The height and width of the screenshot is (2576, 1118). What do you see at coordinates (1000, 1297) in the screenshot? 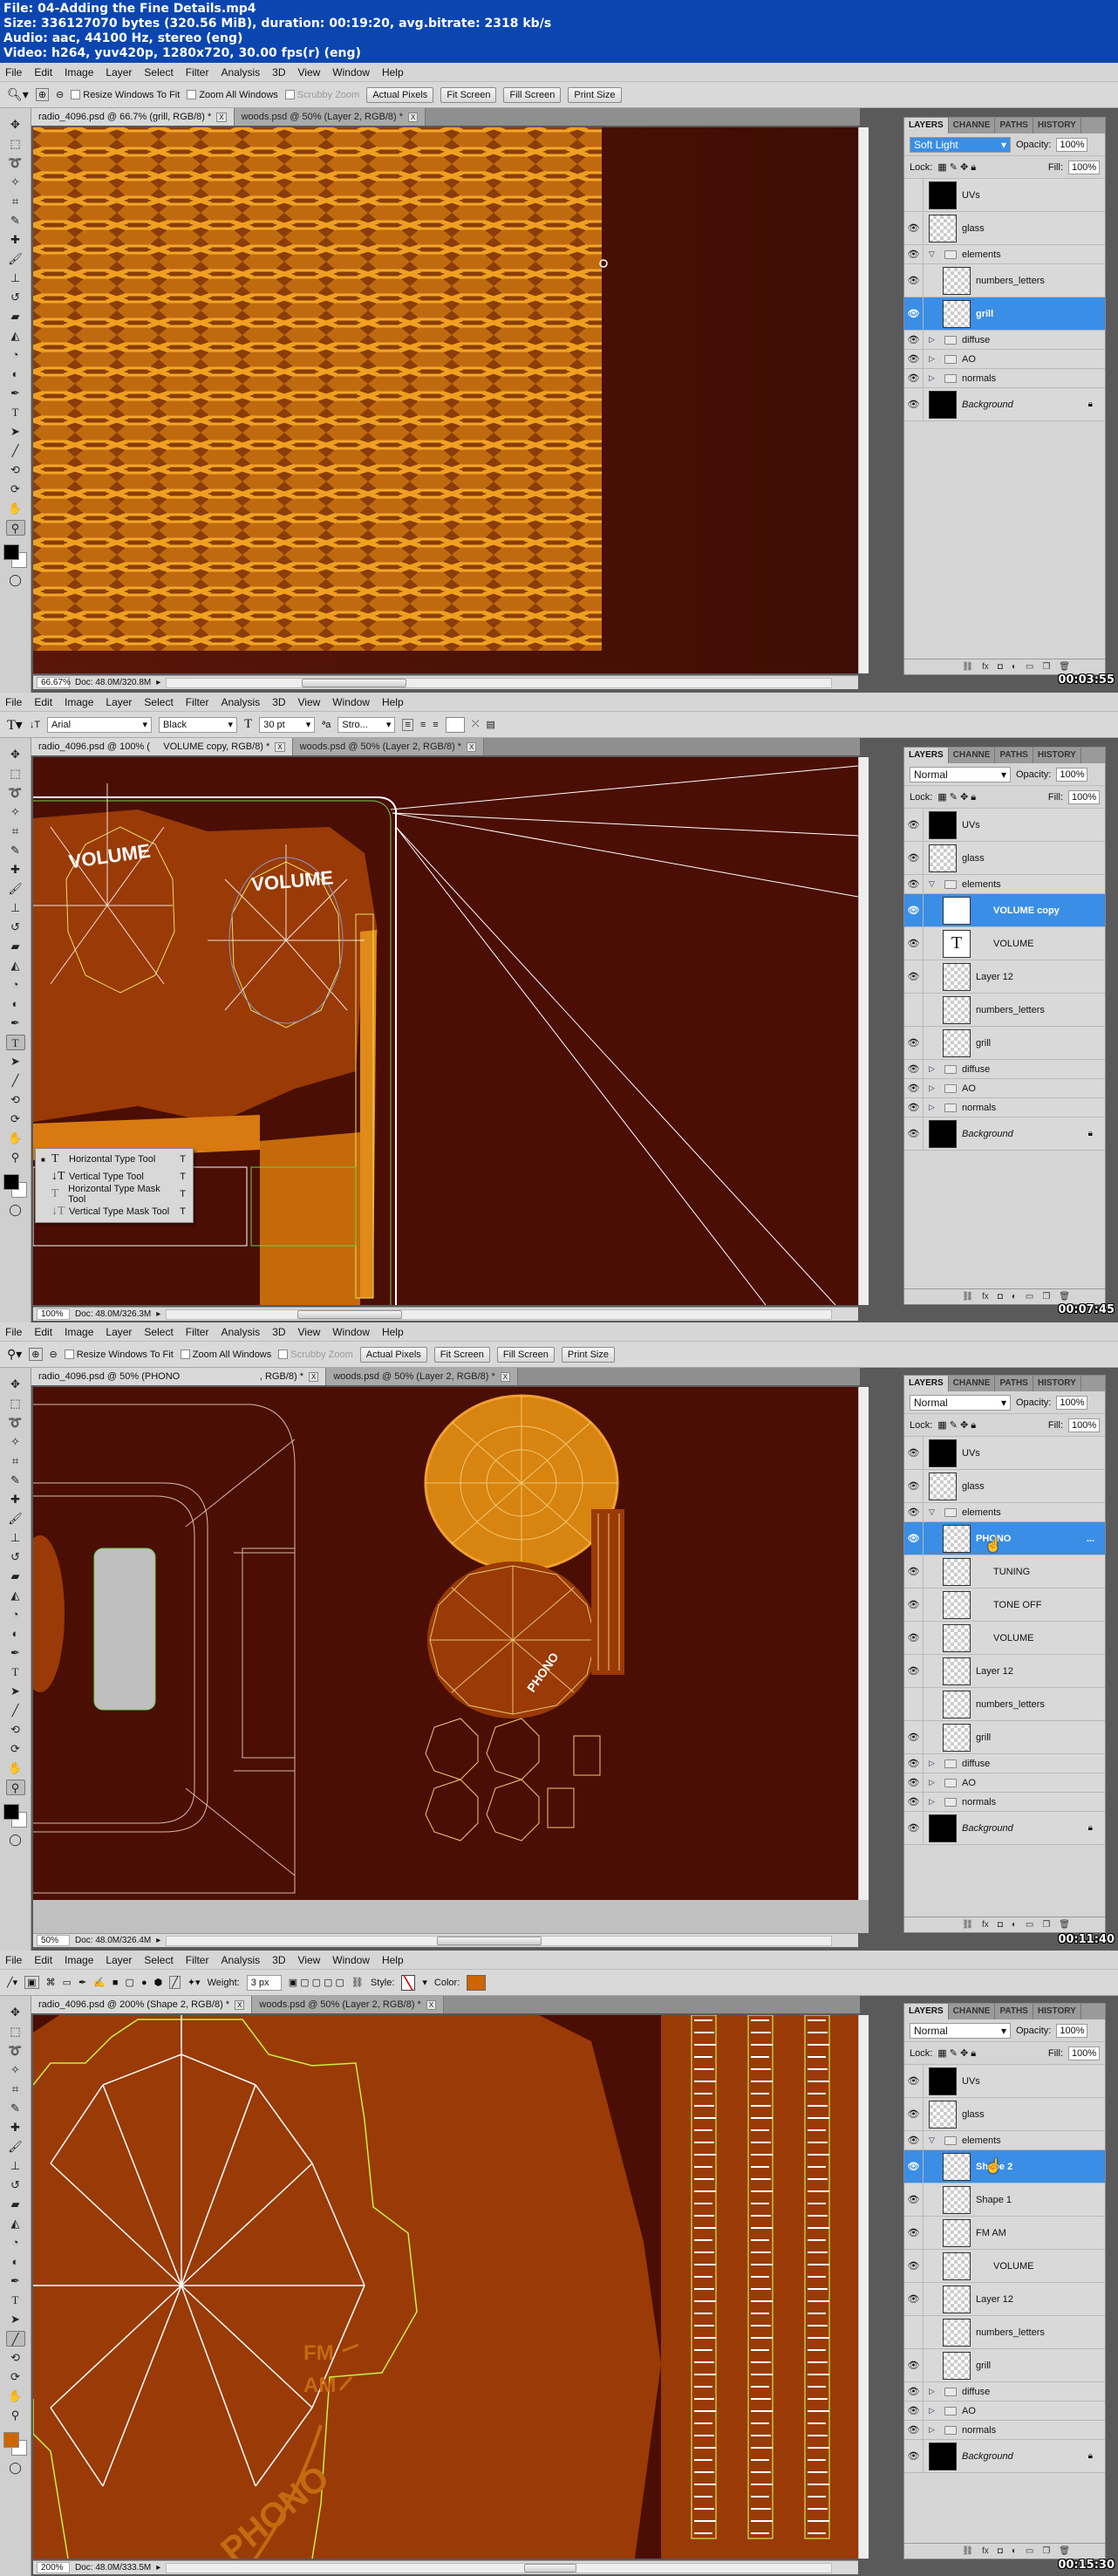
I see `mask-icon: ◘` at bounding box center [1000, 1297].